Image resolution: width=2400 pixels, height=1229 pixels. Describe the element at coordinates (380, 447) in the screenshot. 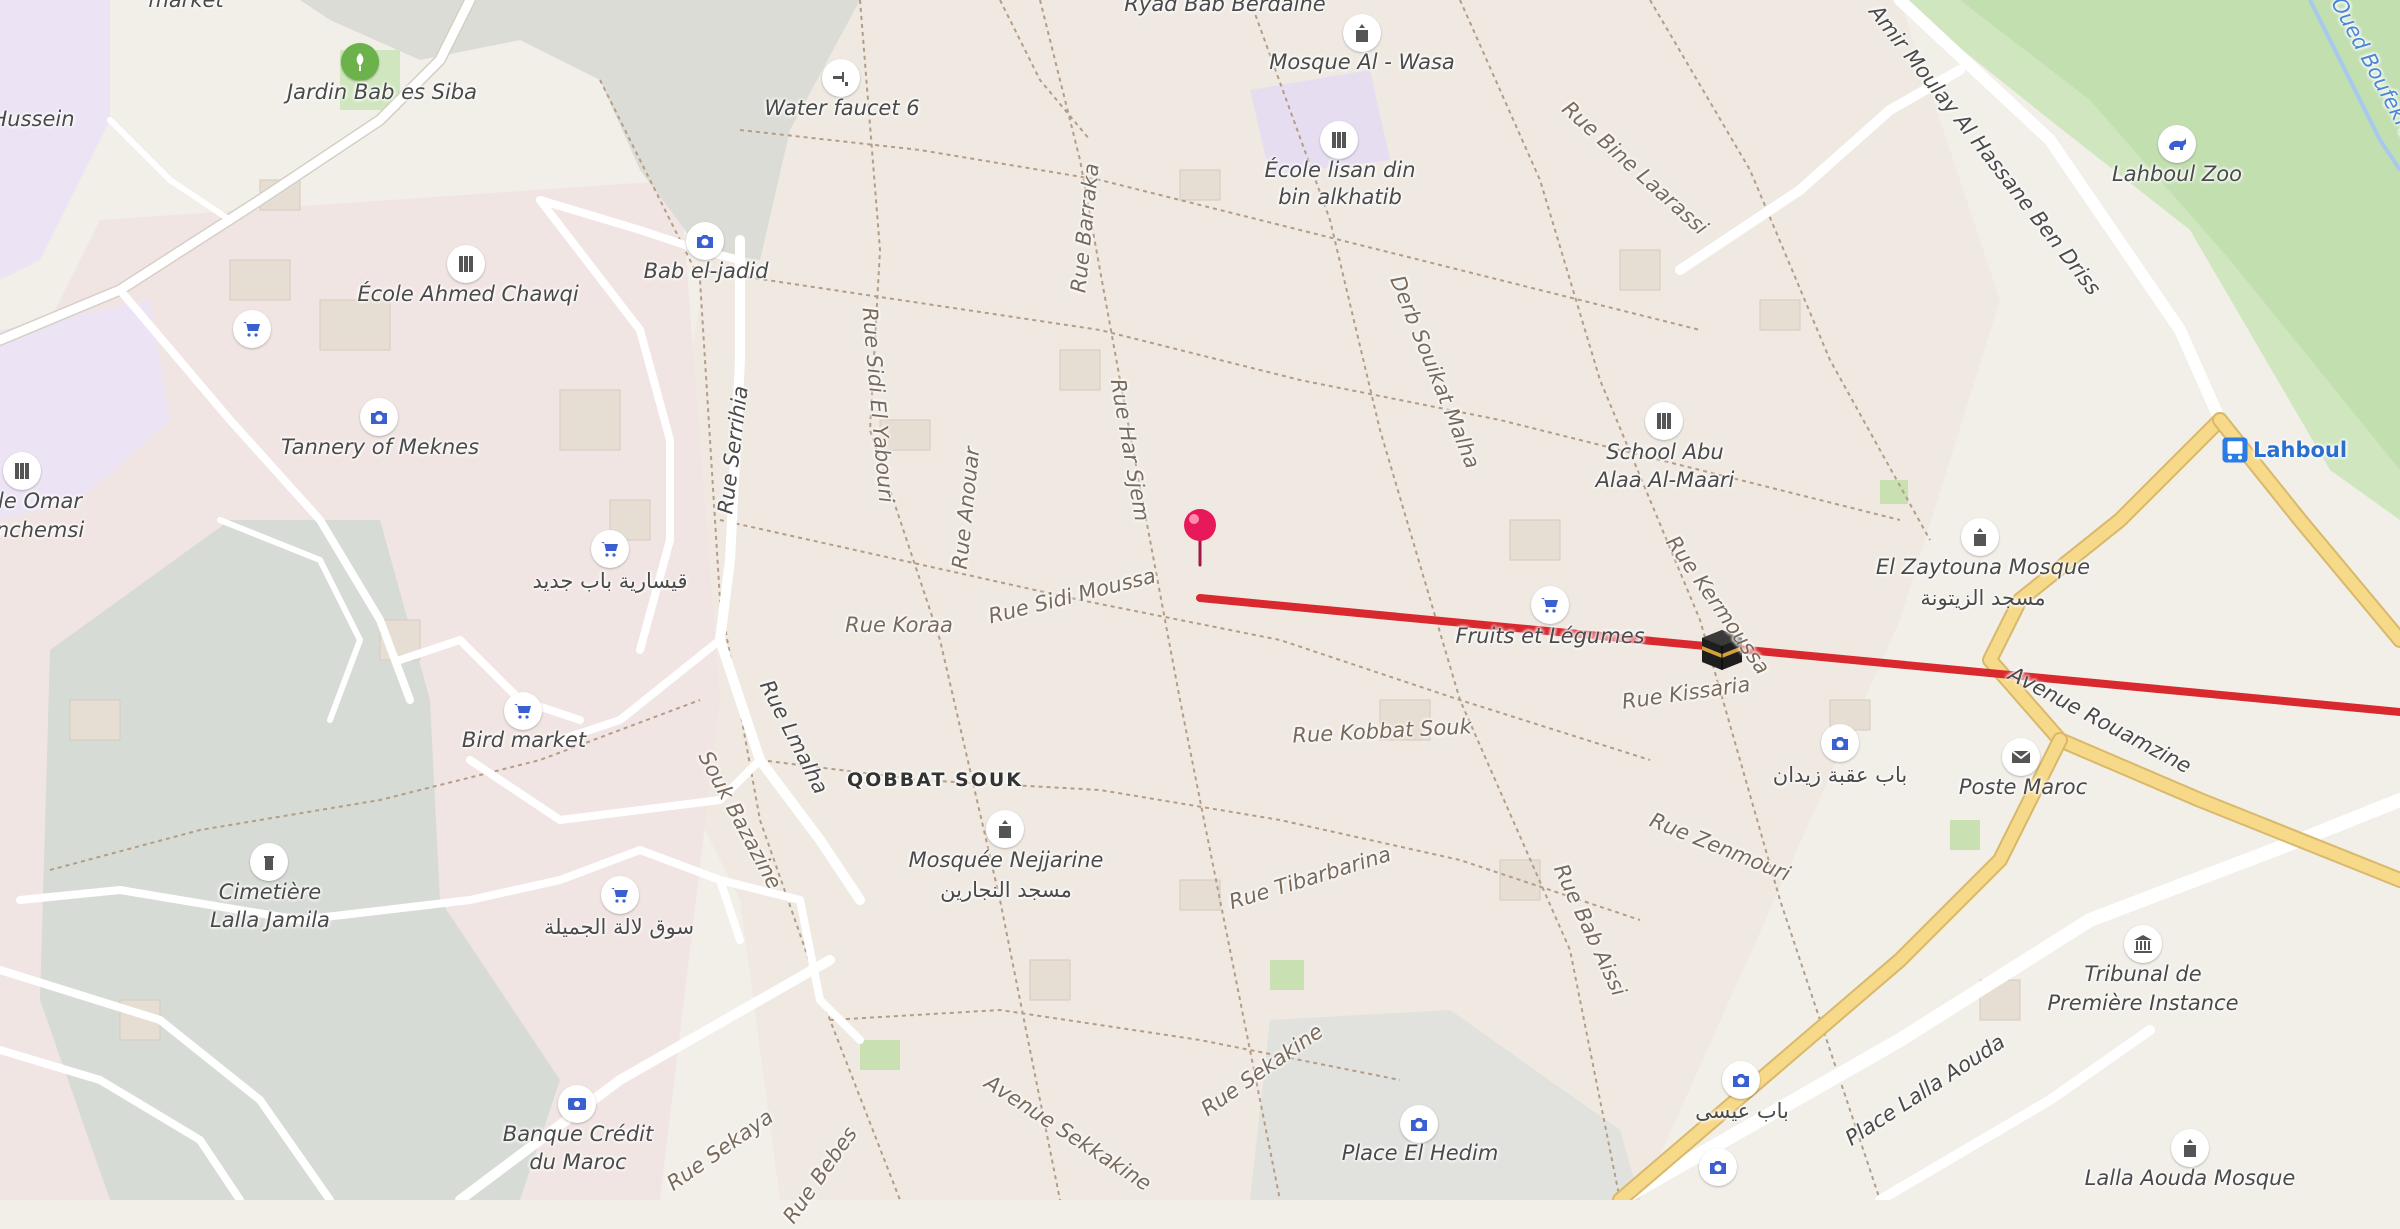

I see `map-label: Tannery of Meknes` at that location.